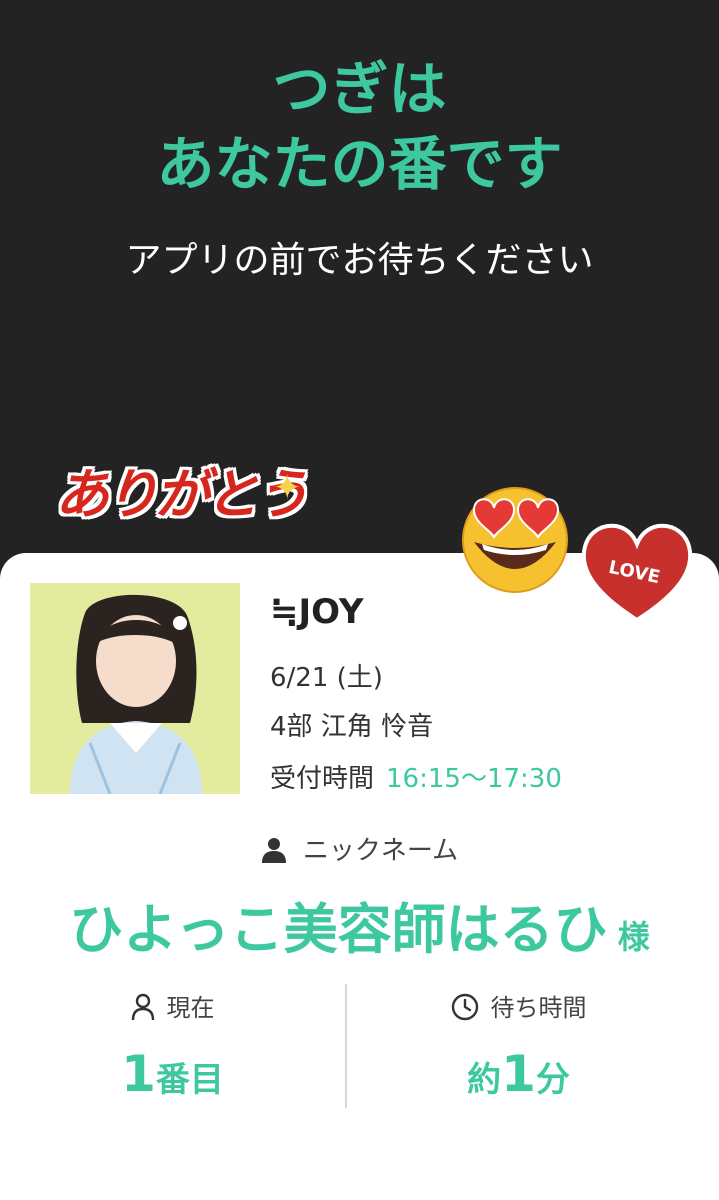 This screenshot has width=719, height=1200. I want to click on group-name: ≒JOY, so click(317, 612).